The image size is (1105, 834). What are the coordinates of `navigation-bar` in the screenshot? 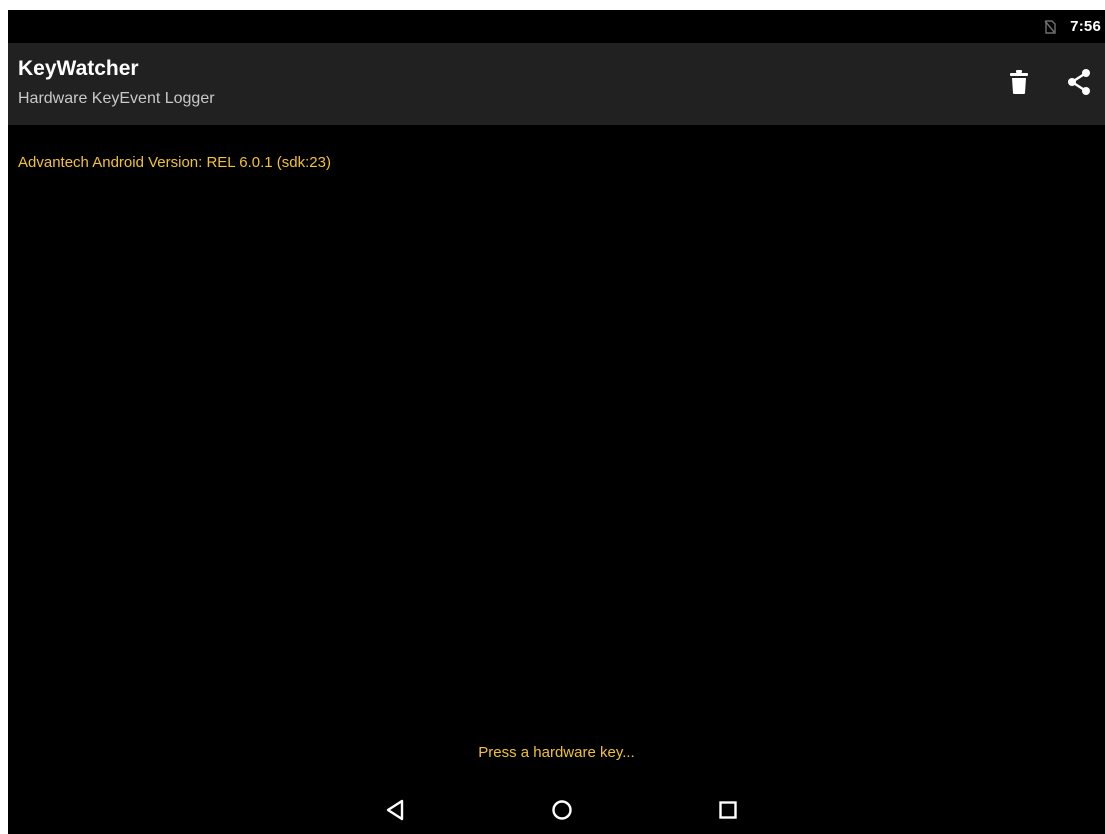 It's located at (556, 810).